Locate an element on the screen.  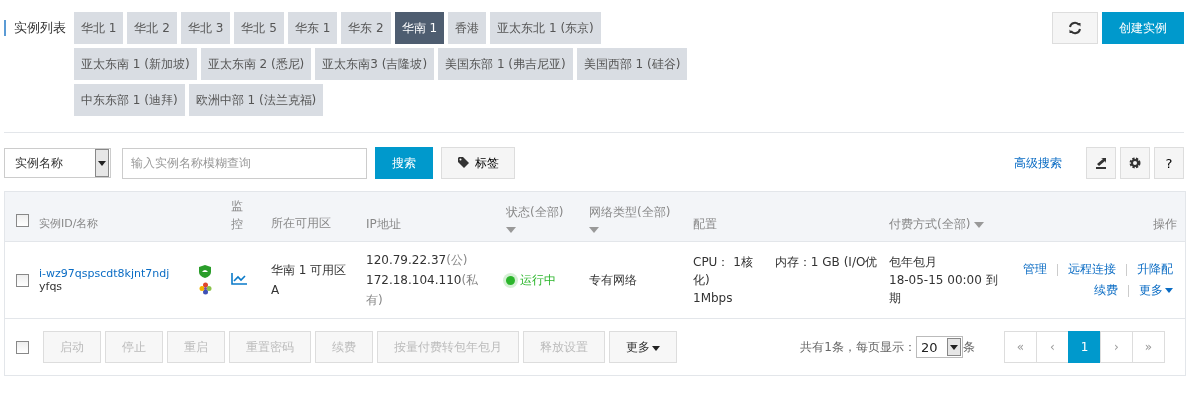
more-button: 更多 is located at coordinates (643, 347).